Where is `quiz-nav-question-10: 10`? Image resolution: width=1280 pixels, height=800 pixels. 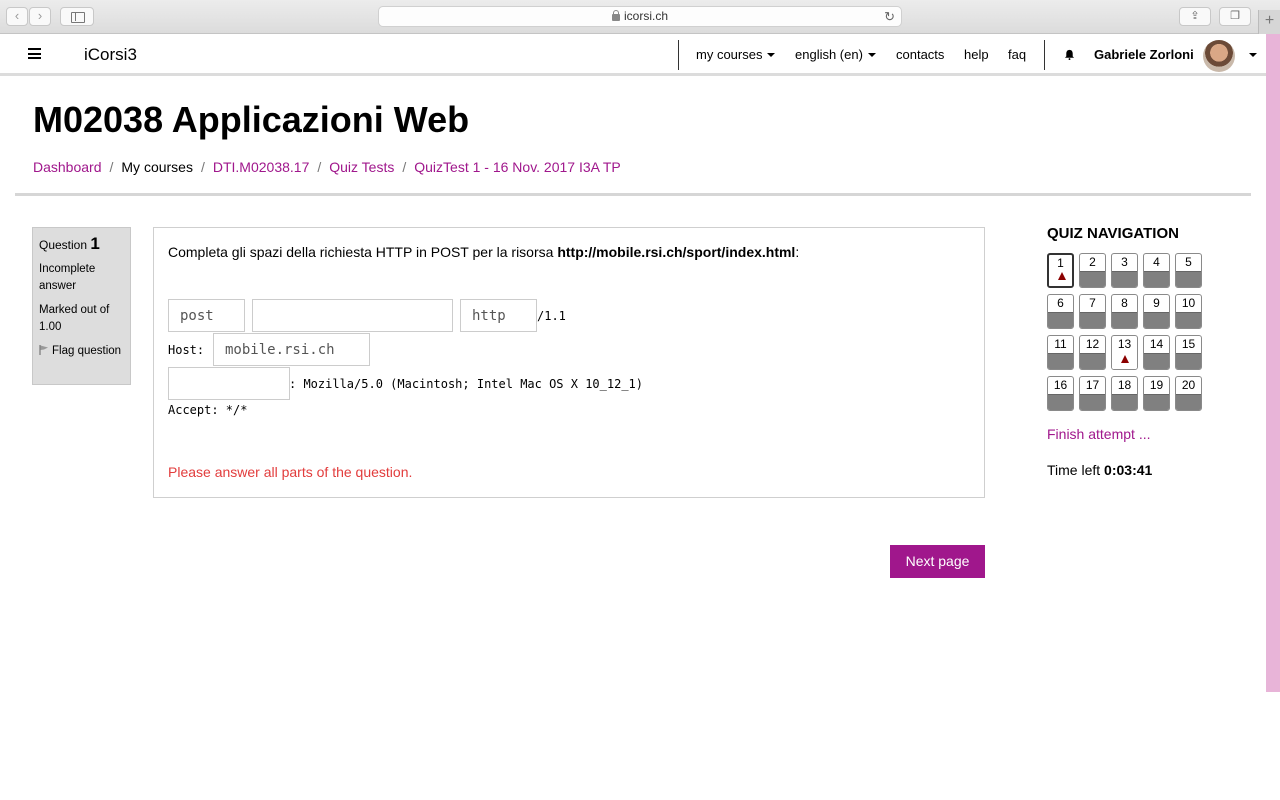 quiz-nav-question-10: 10 is located at coordinates (1188, 311).